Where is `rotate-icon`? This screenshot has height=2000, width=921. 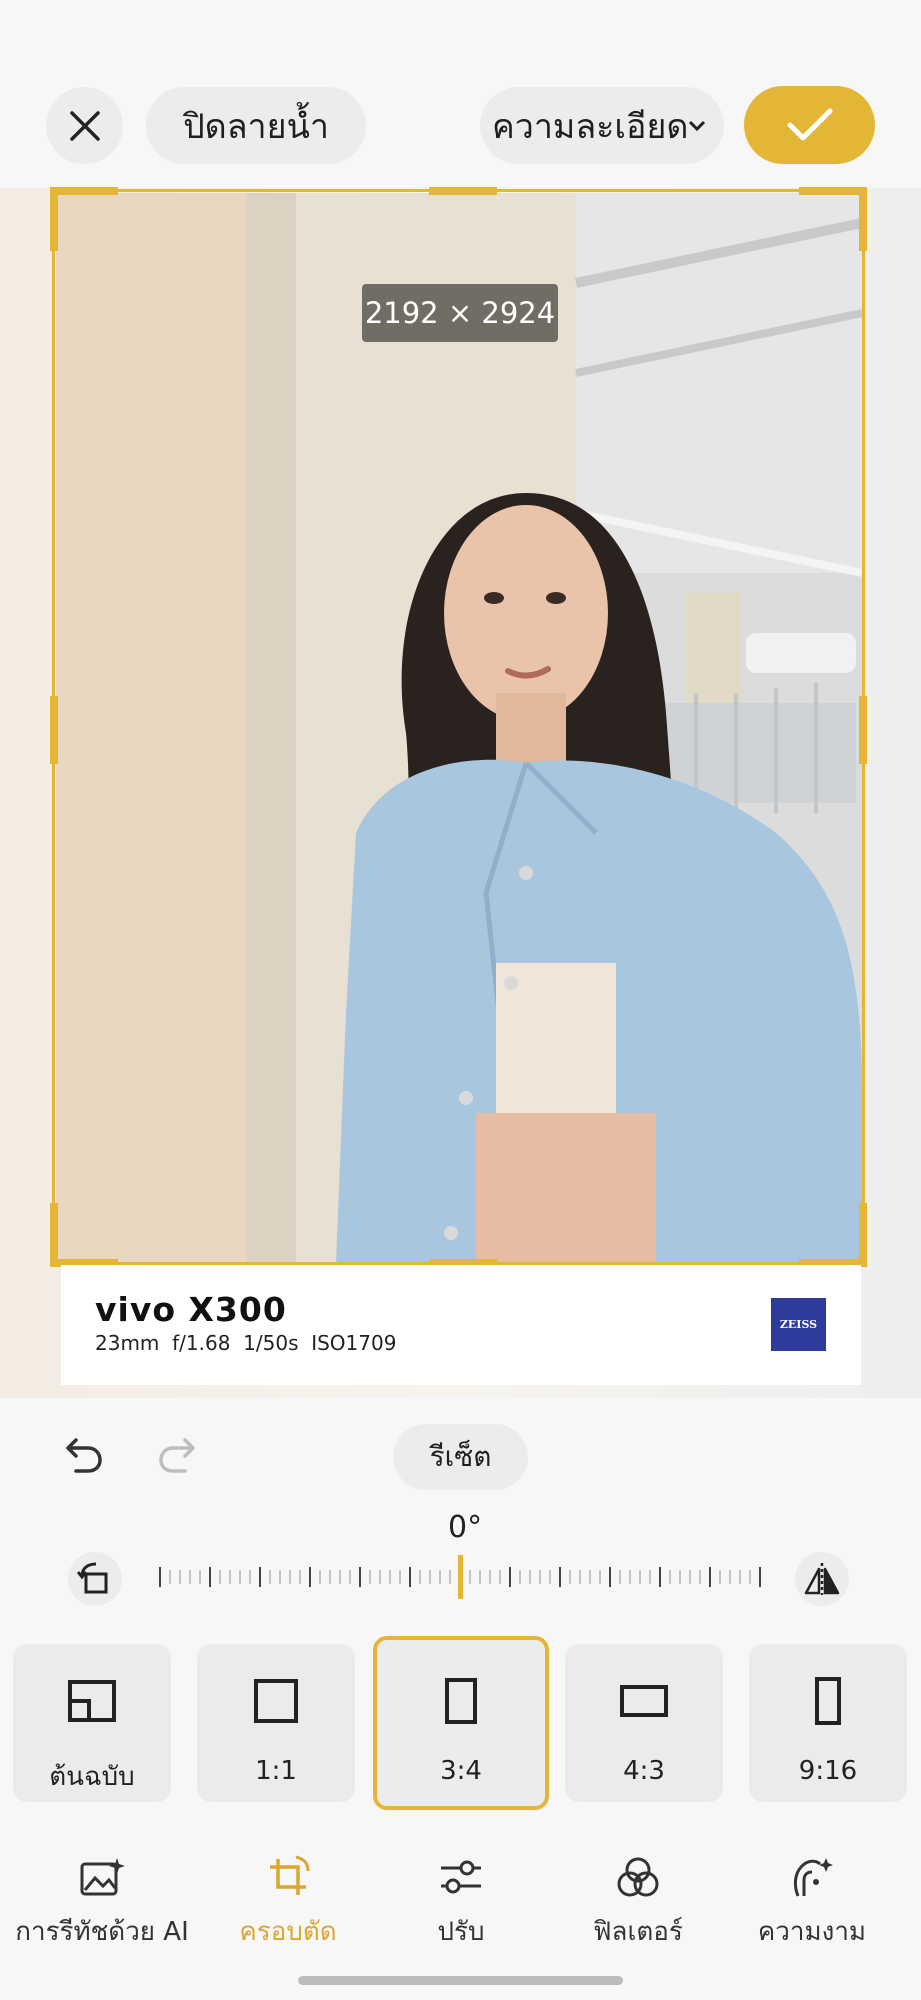 rotate-icon is located at coordinates (92, 1578).